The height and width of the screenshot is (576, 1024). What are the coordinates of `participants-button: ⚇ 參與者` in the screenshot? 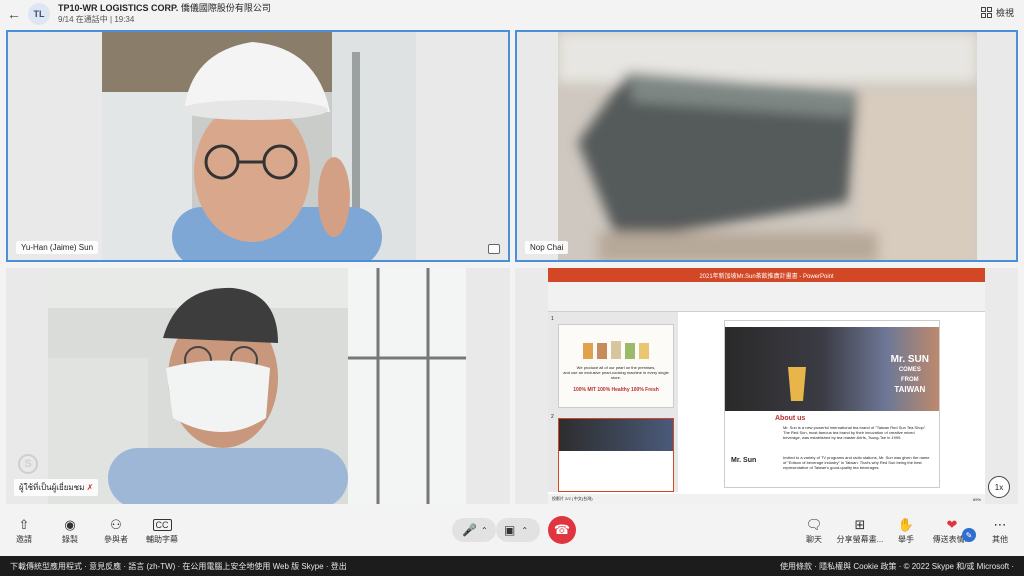 It's located at (116, 530).